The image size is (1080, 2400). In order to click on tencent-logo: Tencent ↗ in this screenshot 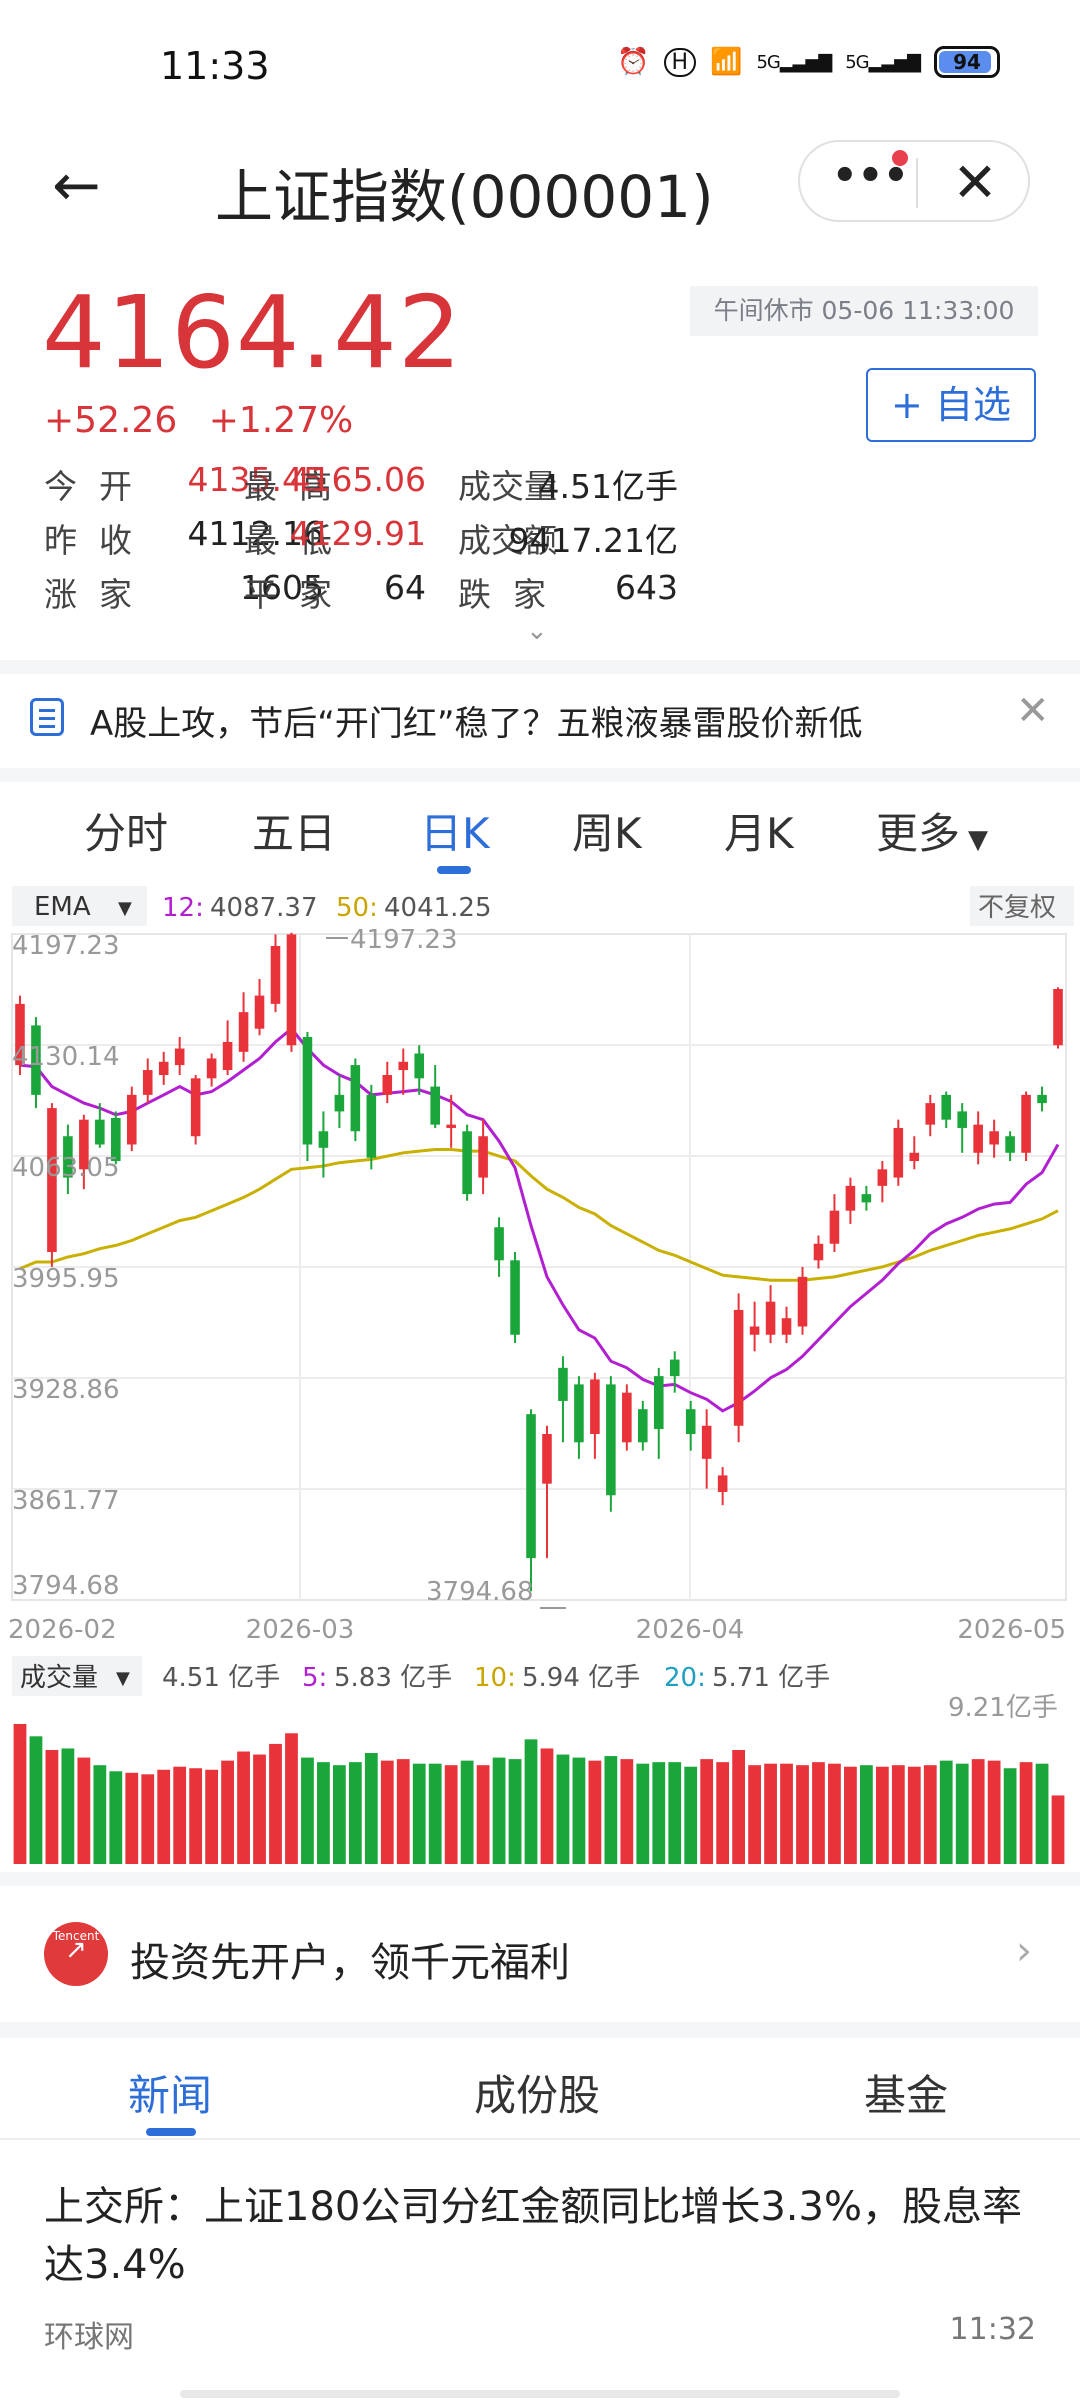, I will do `click(76, 1954)`.